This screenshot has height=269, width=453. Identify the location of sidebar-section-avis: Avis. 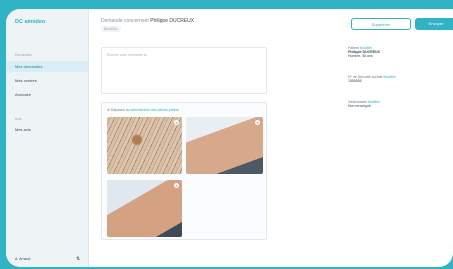
(18, 119).